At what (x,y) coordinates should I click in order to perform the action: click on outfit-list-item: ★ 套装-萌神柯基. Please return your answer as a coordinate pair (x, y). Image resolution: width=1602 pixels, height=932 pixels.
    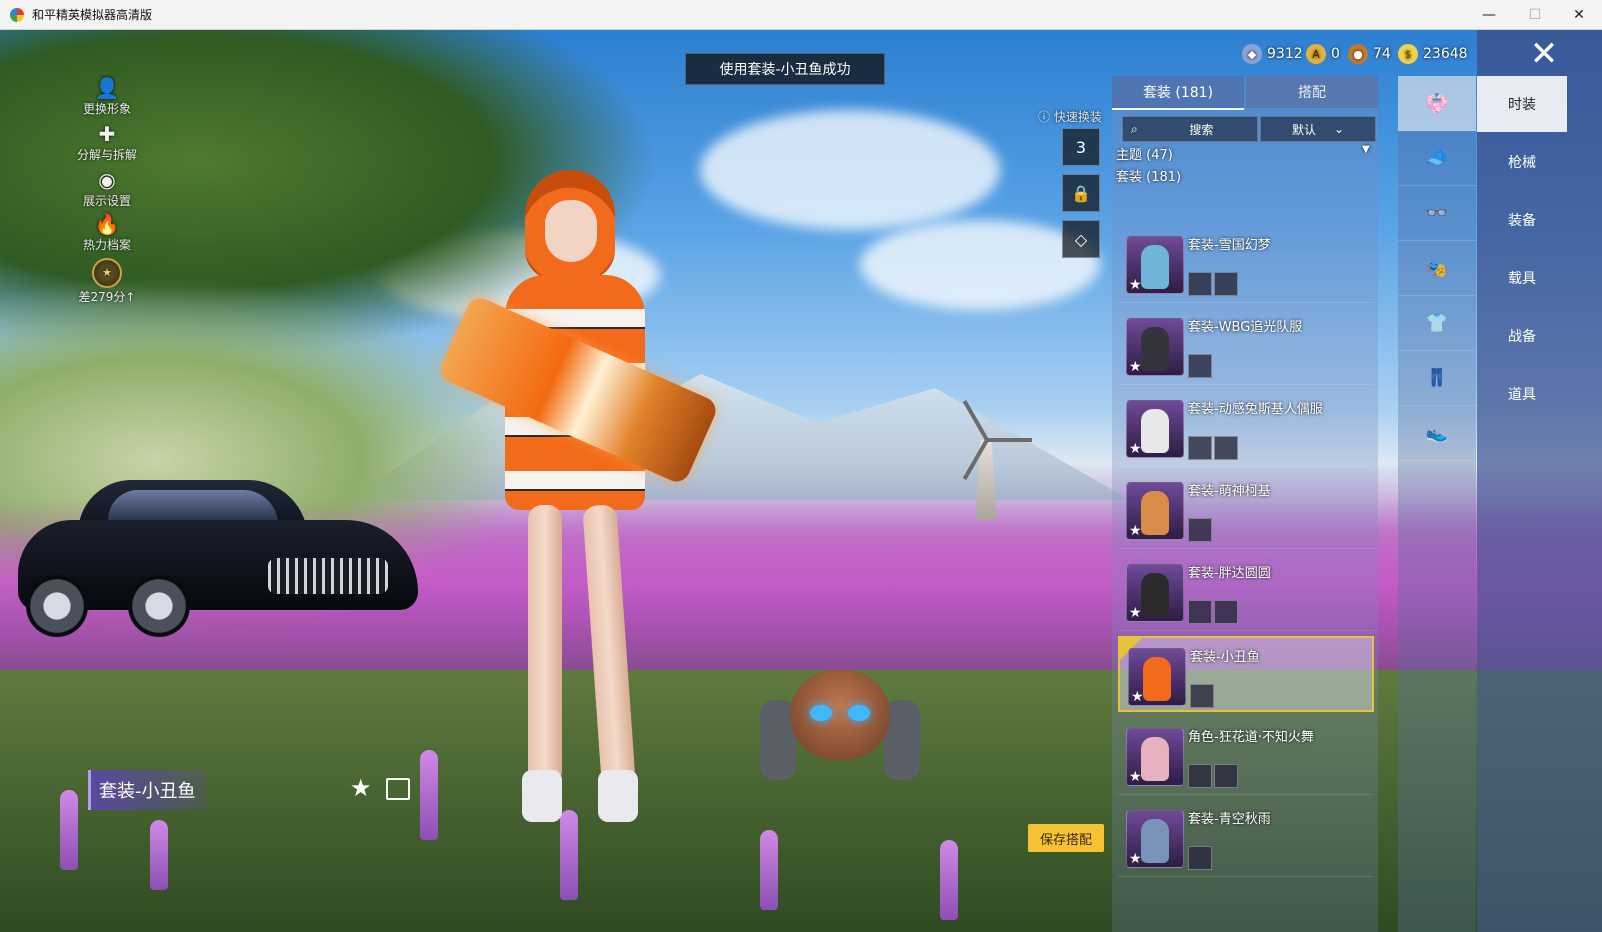
    Looking at the image, I should click on (1246, 510).